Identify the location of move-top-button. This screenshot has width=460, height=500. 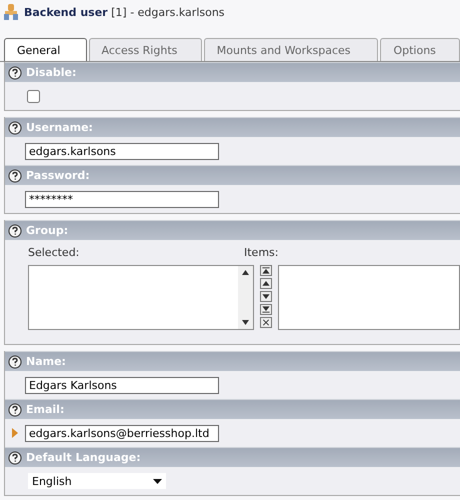
(266, 270).